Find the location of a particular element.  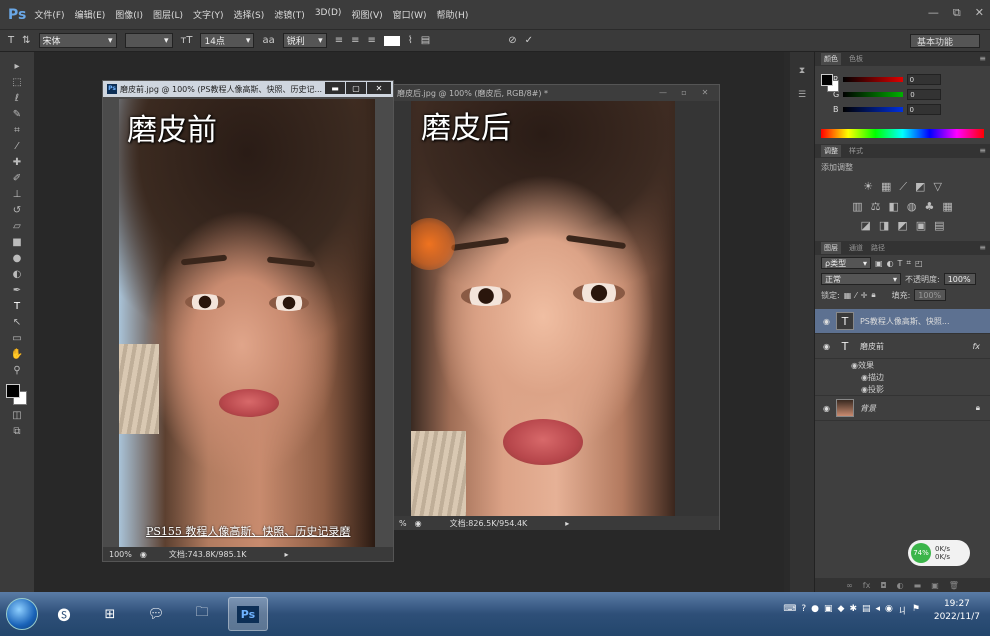

type-tool-icon: T is located at coordinates (11, 40).